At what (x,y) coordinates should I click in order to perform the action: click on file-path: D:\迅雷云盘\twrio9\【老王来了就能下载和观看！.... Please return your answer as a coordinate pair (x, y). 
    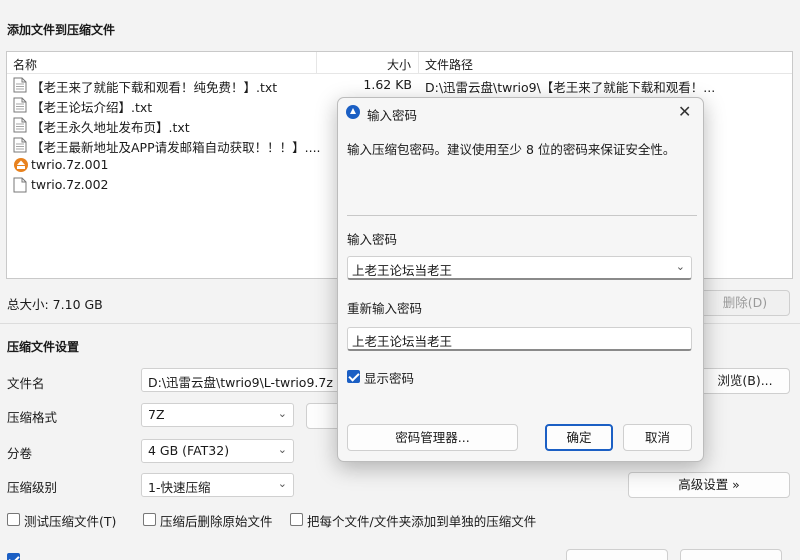
    Looking at the image, I should click on (570, 87).